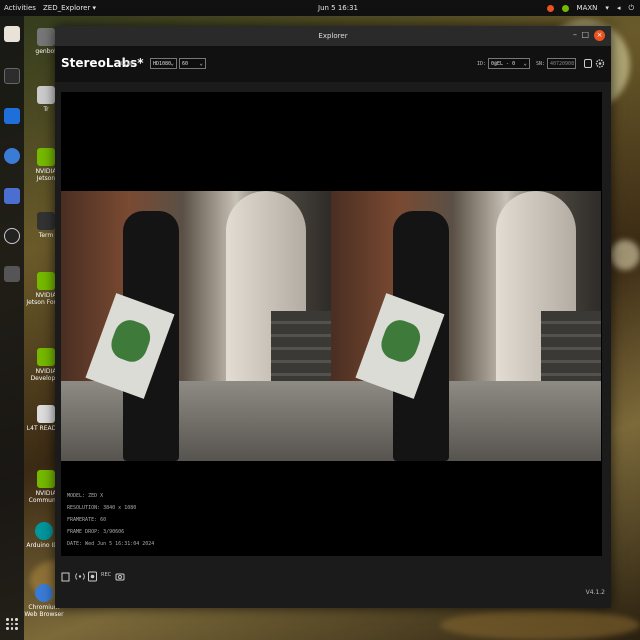 The width and height of the screenshot is (640, 640). What do you see at coordinates (120, 576) in the screenshot?
I see `snapshot-icon` at bounding box center [120, 576].